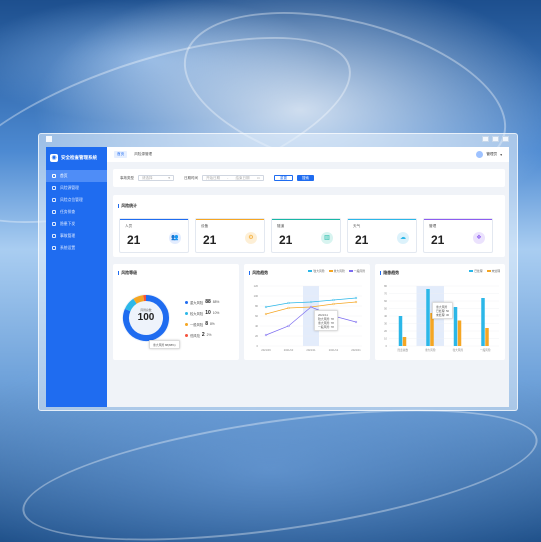 Image resolution: width=541 pixels, height=542 pixels. Describe the element at coordinates (479, 238) in the screenshot. I see `manage-icon: ❖` at that location.